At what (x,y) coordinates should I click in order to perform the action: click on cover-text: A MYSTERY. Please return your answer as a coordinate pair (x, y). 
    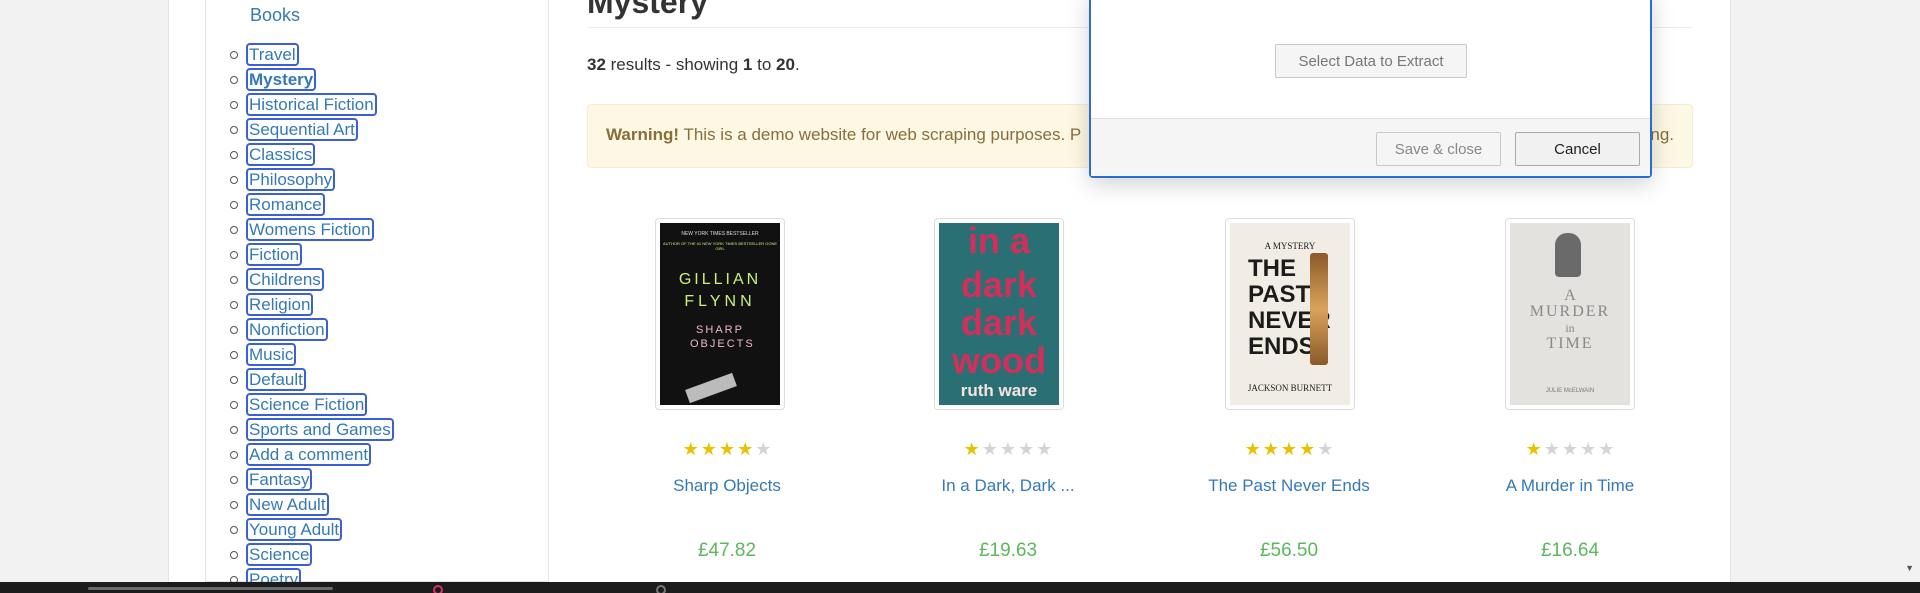
    Looking at the image, I should click on (1290, 246).